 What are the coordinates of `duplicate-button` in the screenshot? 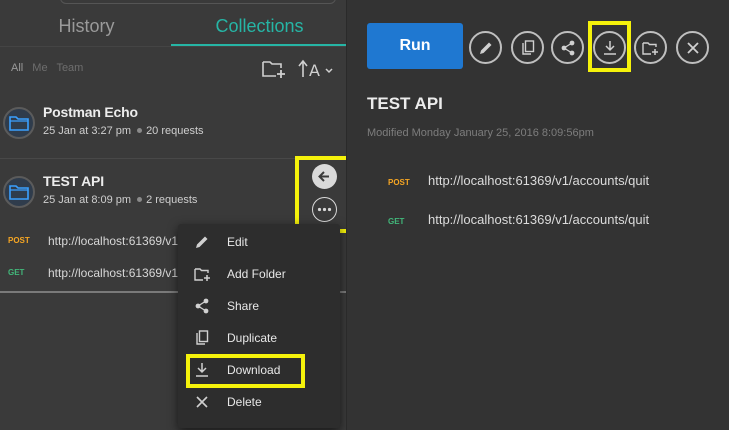 It's located at (527, 47).